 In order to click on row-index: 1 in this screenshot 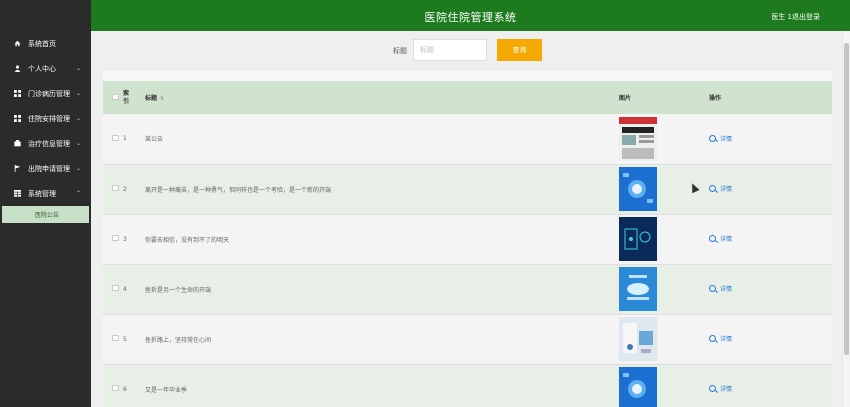, I will do `click(125, 139)`.